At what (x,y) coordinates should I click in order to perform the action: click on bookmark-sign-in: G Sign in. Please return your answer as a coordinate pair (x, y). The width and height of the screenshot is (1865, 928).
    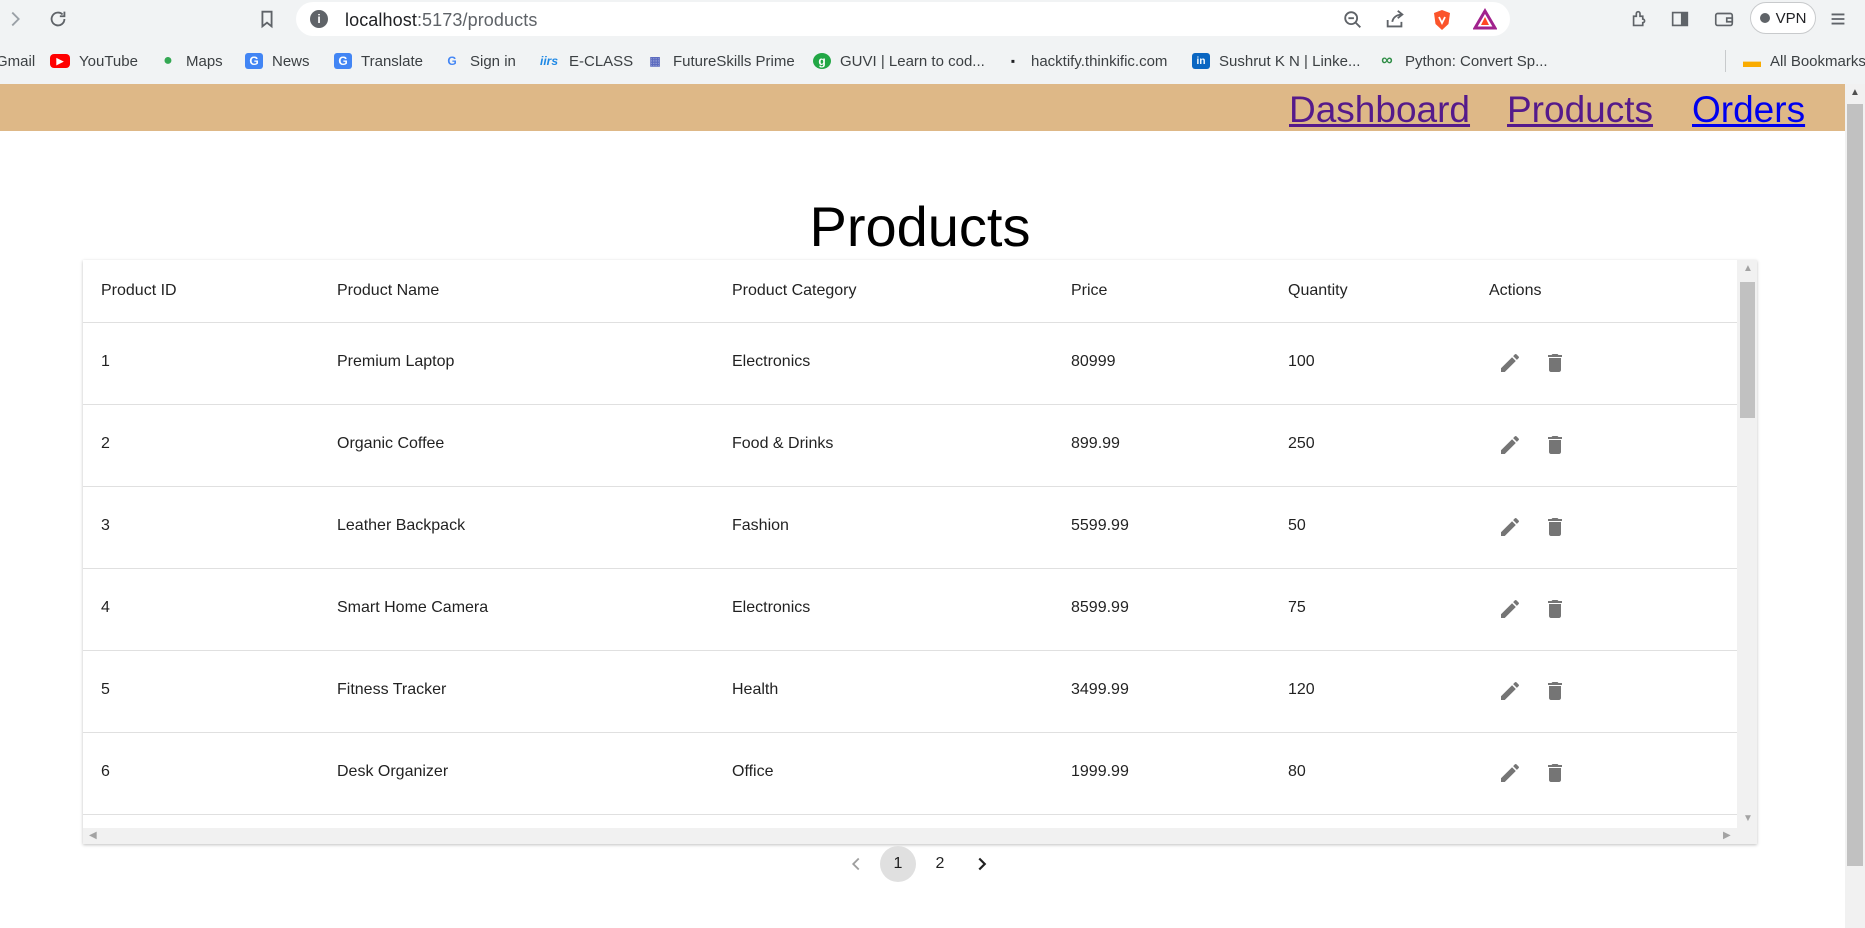
    Looking at the image, I should click on (479, 61).